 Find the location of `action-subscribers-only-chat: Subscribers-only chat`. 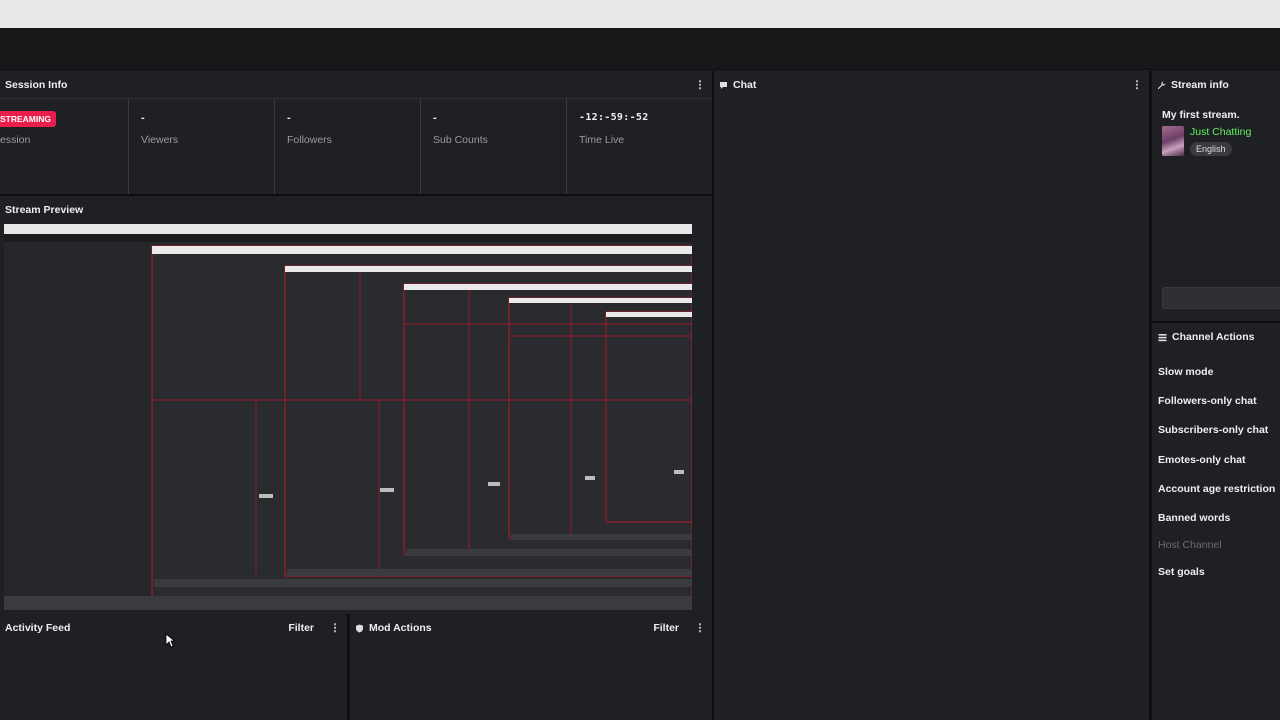

action-subscribers-only-chat: Subscribers-only chat is located at coordinates (1216, 430).